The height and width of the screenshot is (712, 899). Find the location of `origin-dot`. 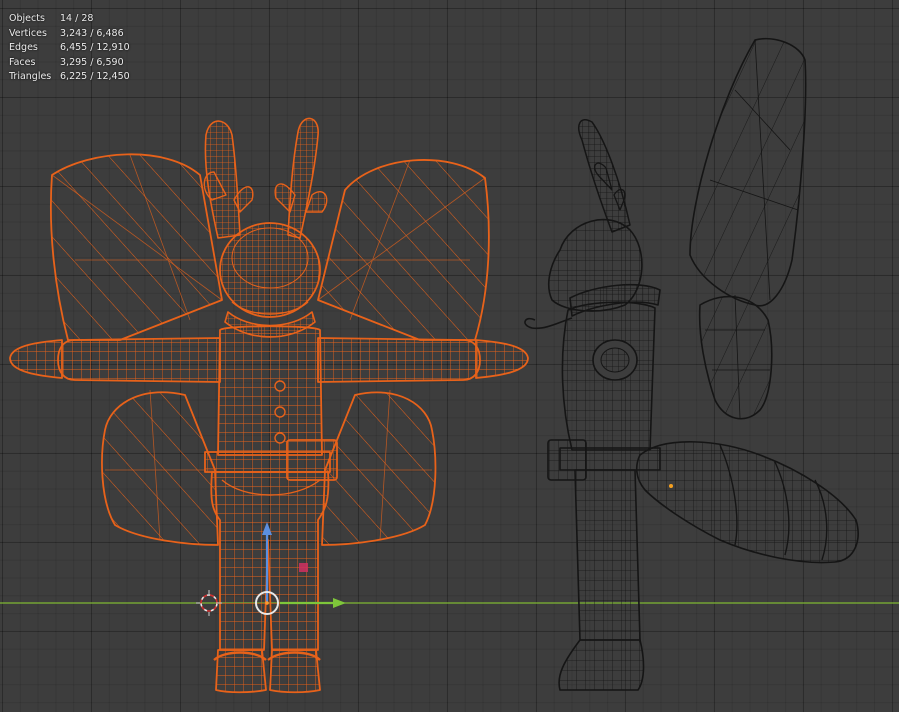

origin-dot is located at coordinates (267, 603).